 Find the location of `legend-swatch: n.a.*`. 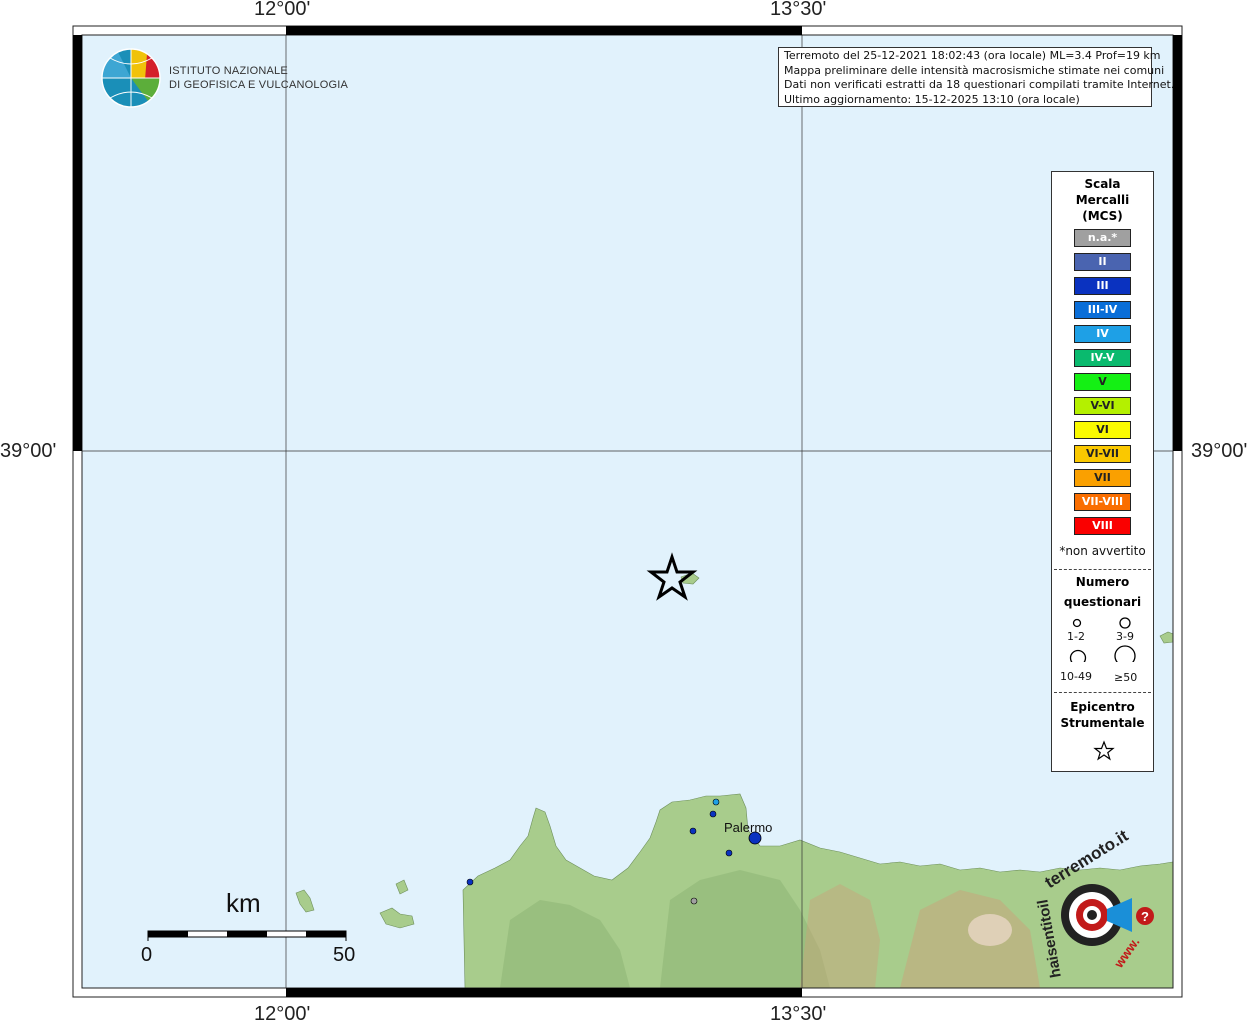

legend-swatch: n.a.* is located at coordinates (1102, 238).